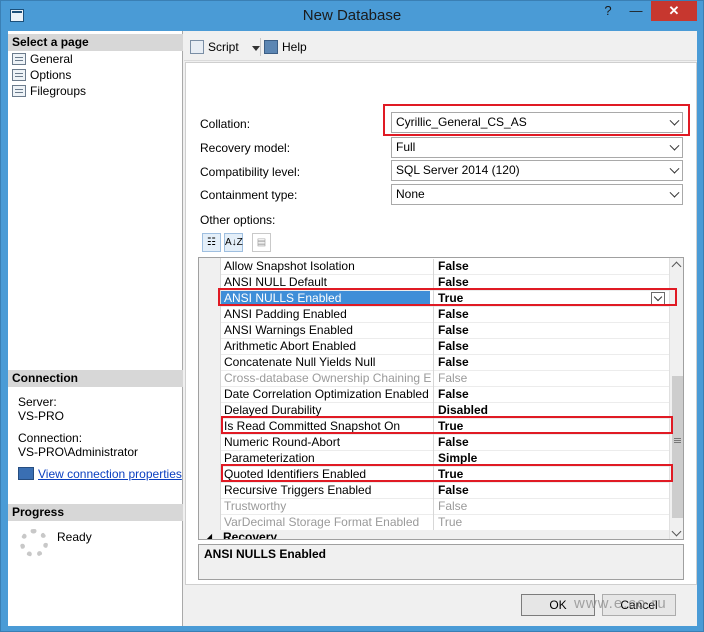 This screenshot has width=704, height=632. Describe the element at coordinates (294, 47) in the screenshot. I see `help-label: Help` at that location.